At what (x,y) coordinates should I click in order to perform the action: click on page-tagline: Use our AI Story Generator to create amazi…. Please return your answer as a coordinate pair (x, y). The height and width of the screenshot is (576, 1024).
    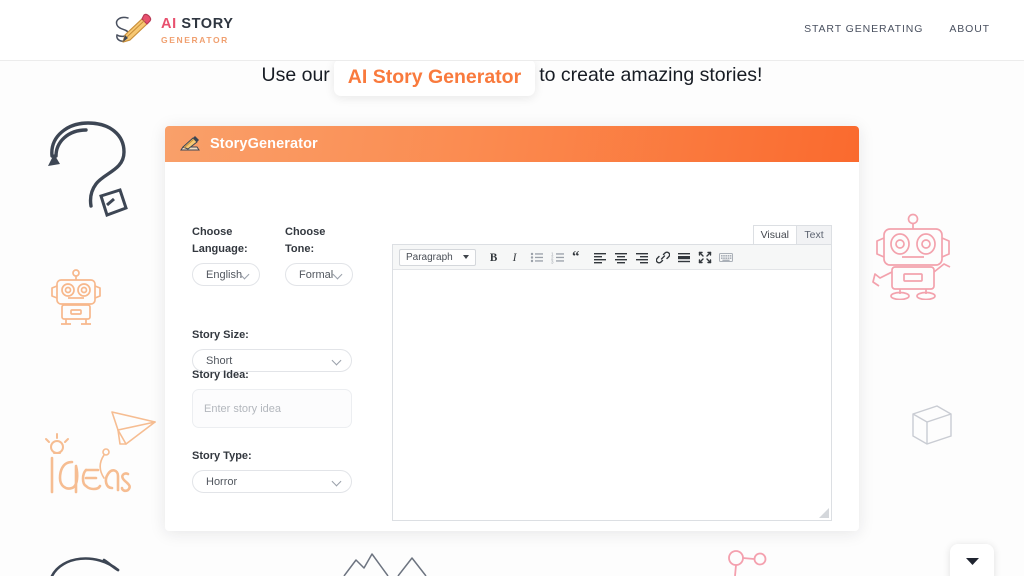
    Looking at the image, I should click on (512, 76).